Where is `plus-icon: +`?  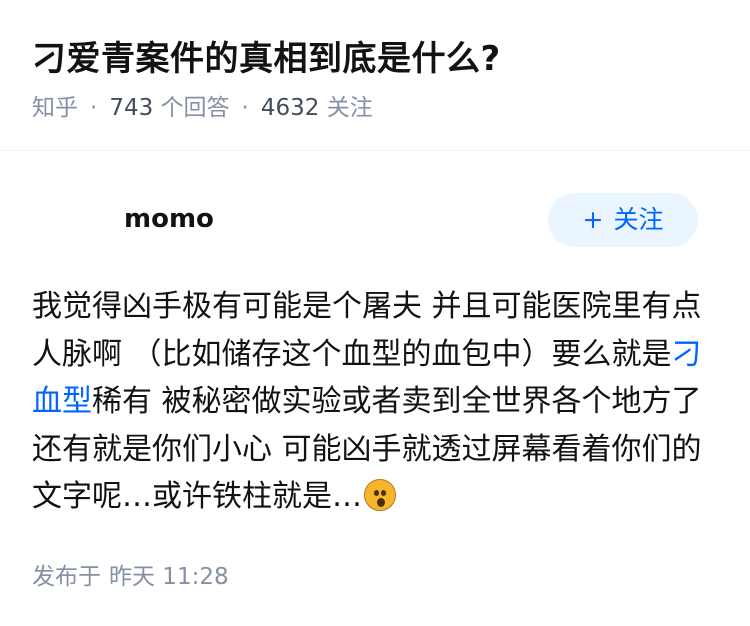 plus-icon: + is located at coordinates (593, 219).